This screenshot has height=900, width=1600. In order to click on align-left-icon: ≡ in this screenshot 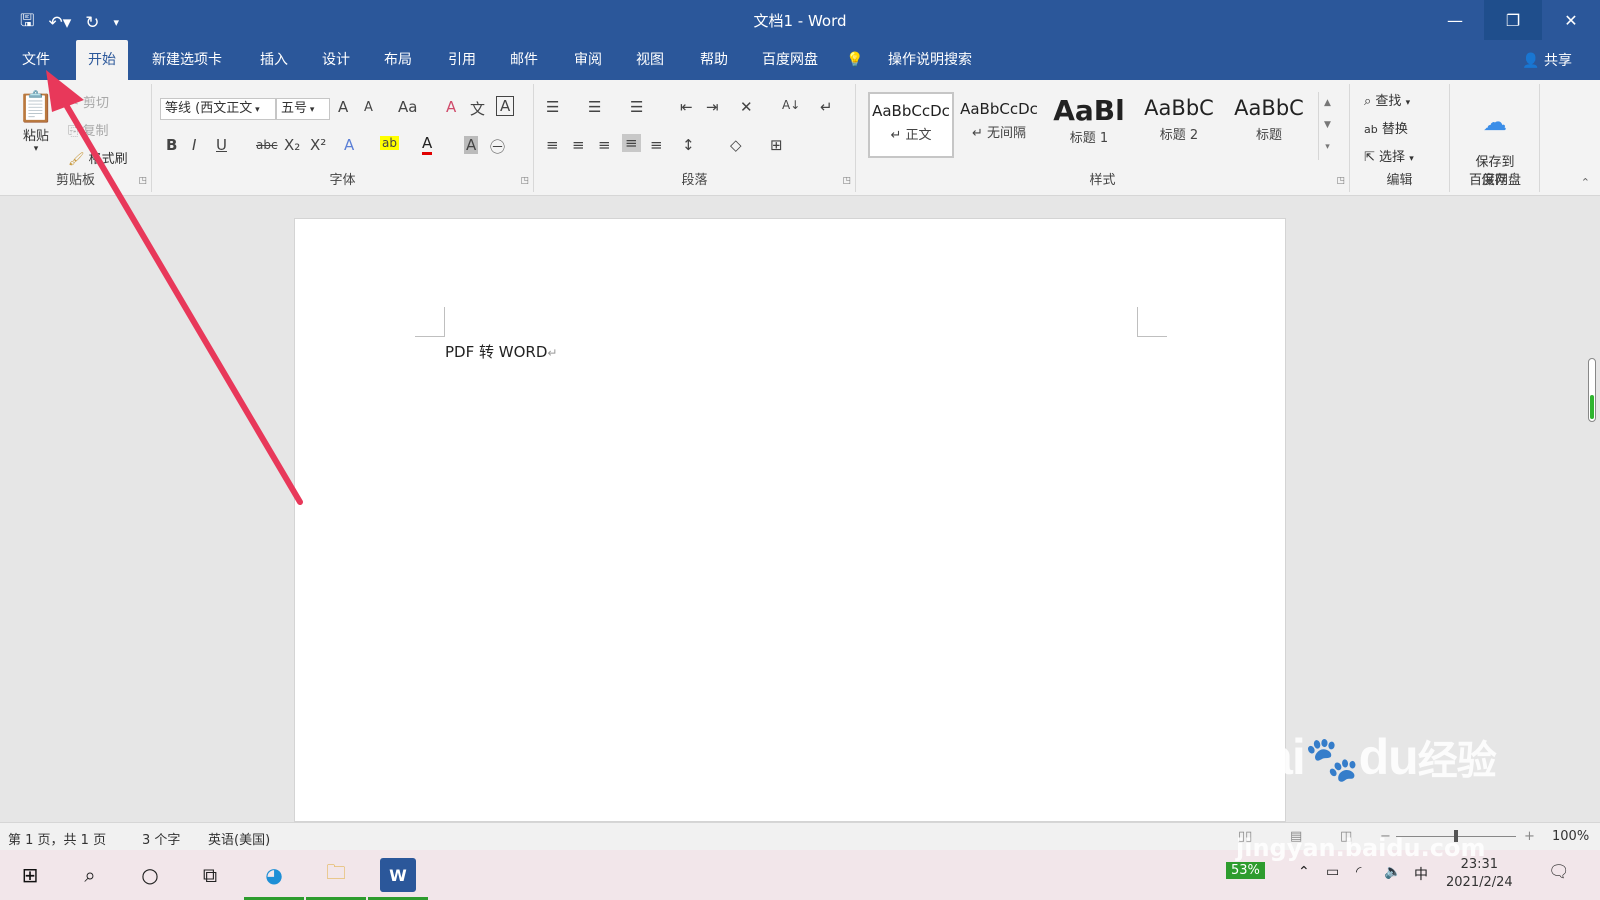, I will do `click(552, 145)`.